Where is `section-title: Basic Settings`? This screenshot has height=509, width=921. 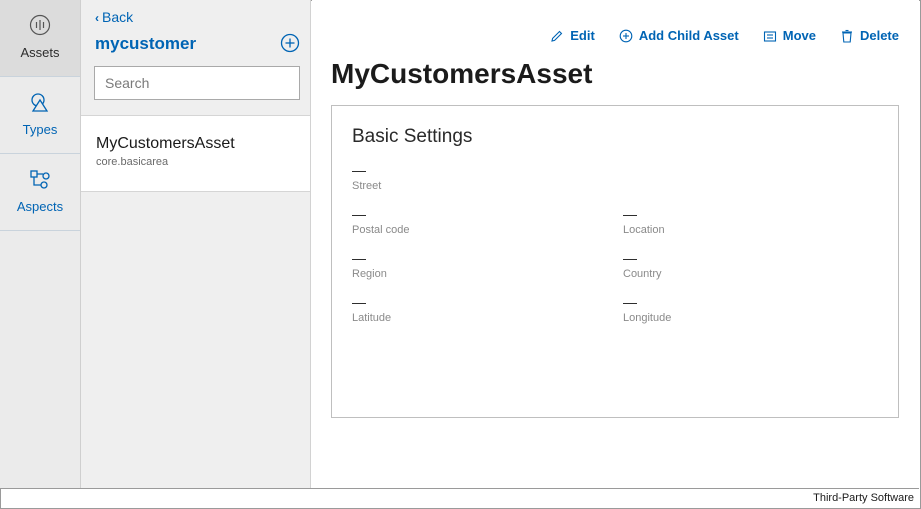 section-title: Basic Settings is located at coordinates (412, 136).